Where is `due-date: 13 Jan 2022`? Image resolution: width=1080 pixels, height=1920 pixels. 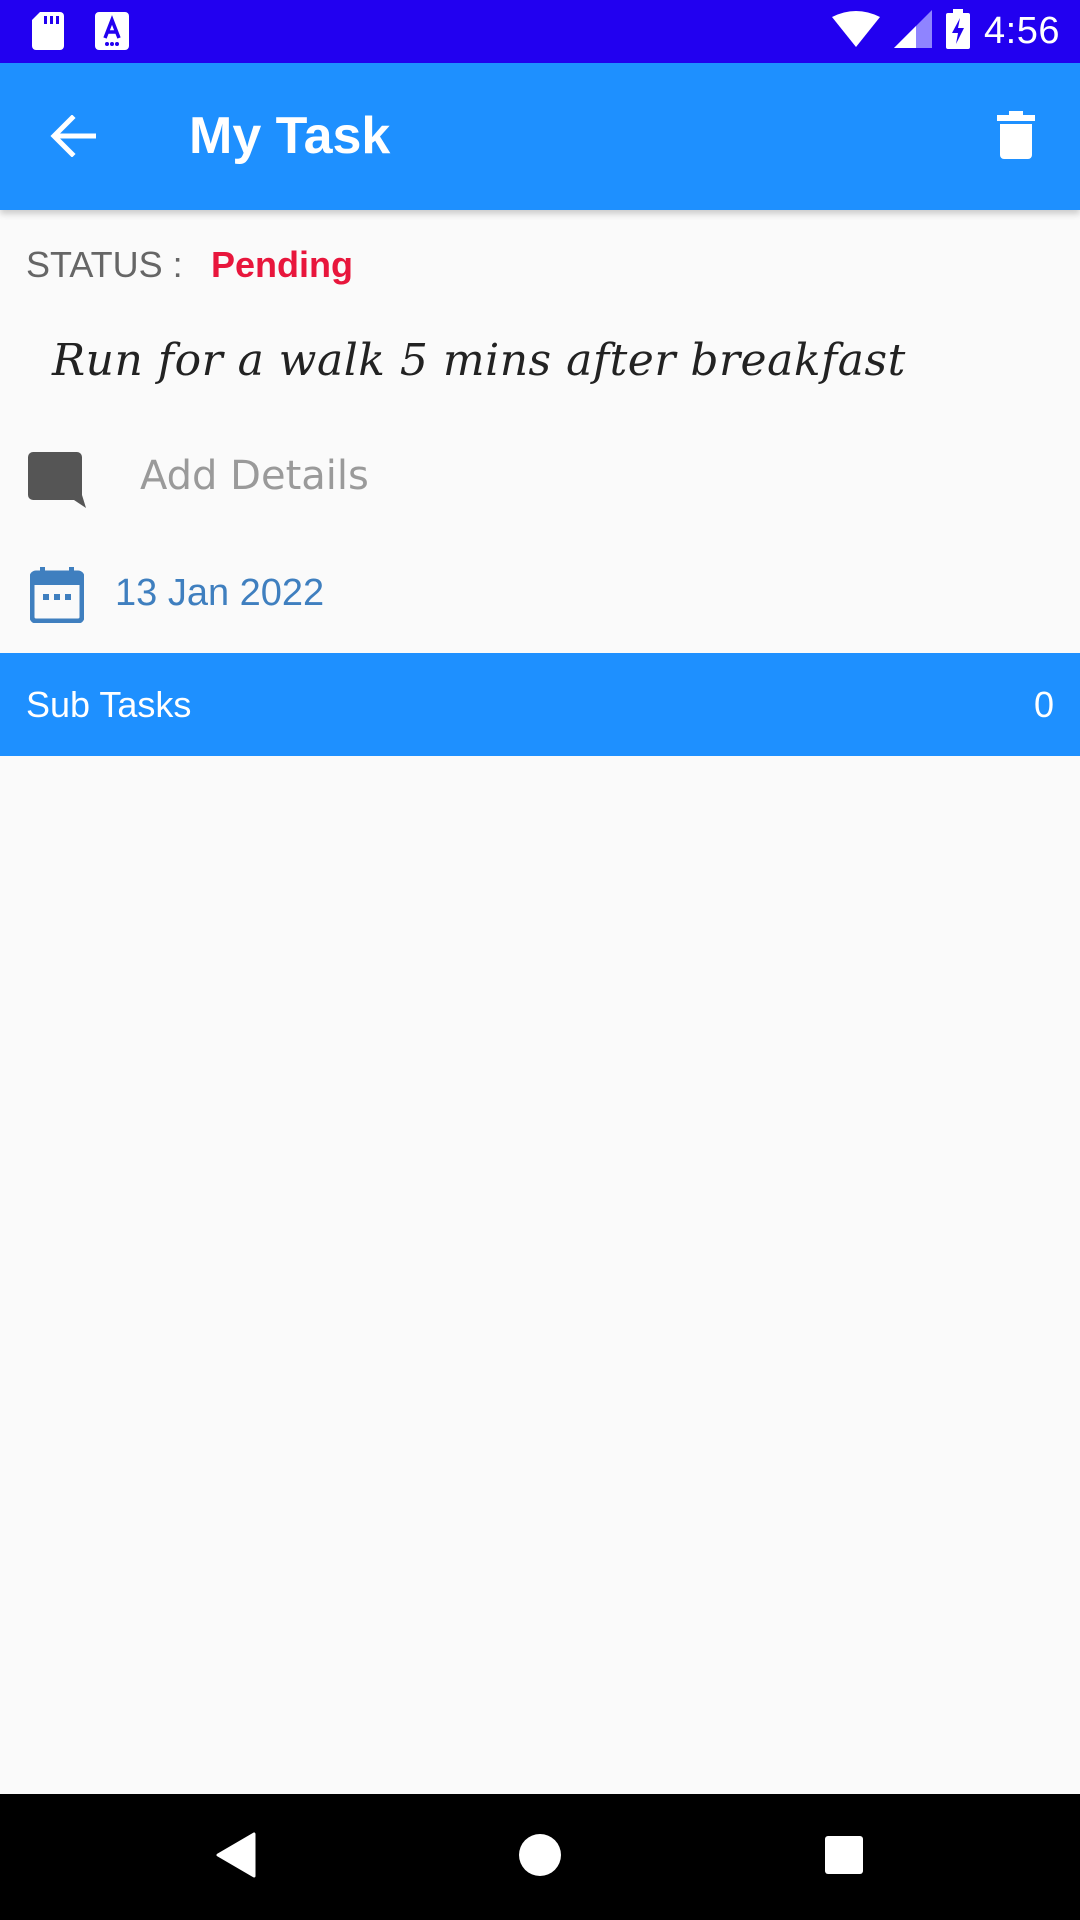 due-date: 13 Jan 2022 is located at coordinates (219, 593).